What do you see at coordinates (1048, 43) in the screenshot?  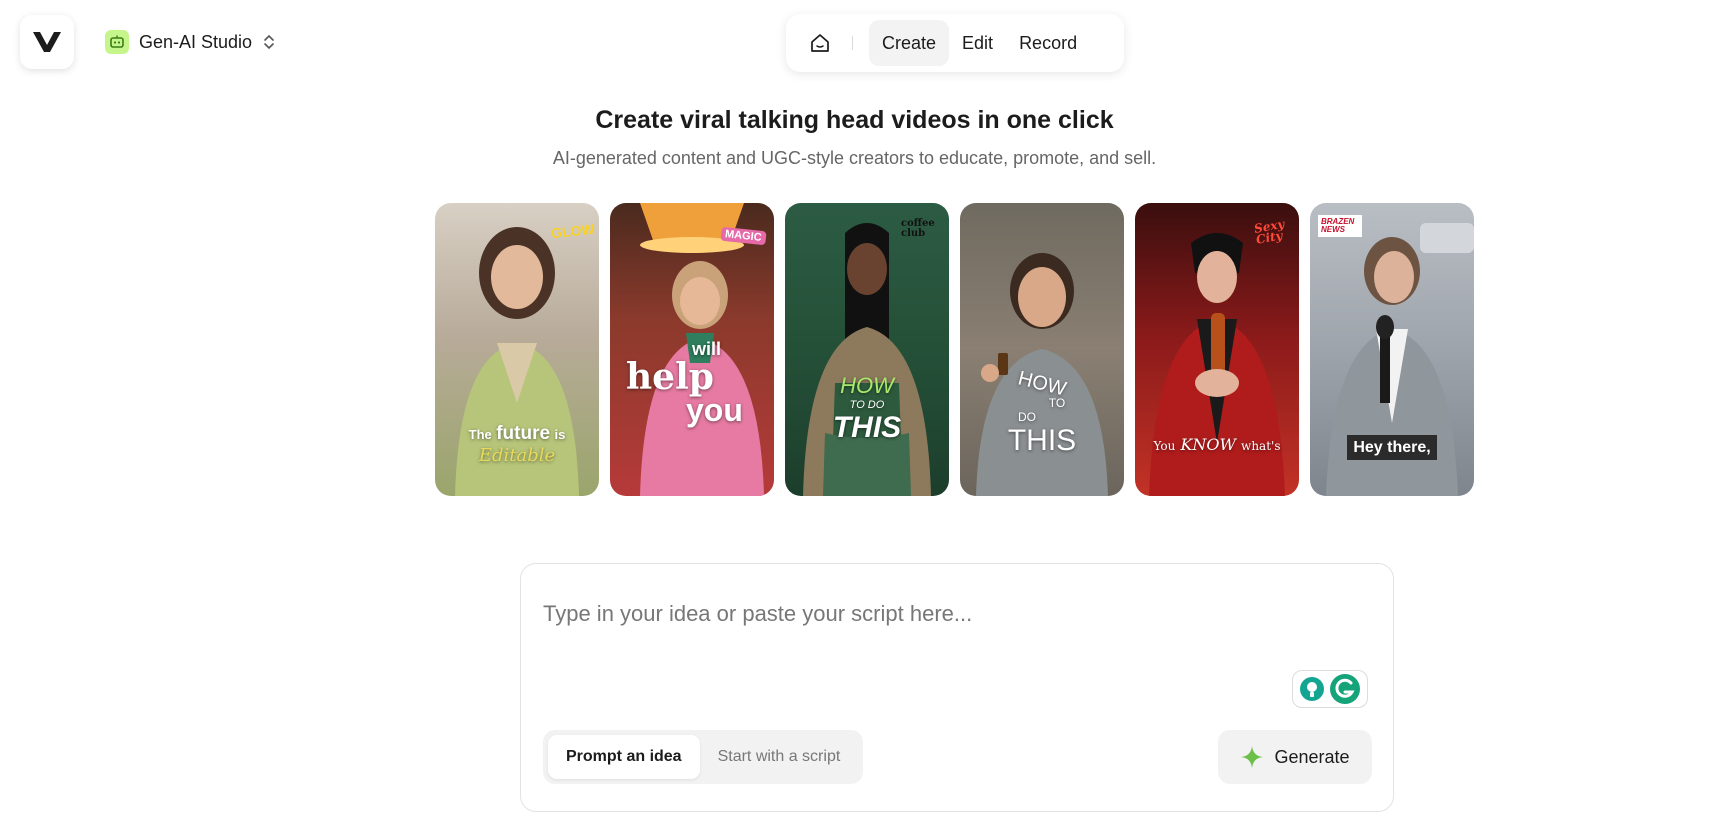 I see `tab-record: Record` at bounding box center [1048, 43].